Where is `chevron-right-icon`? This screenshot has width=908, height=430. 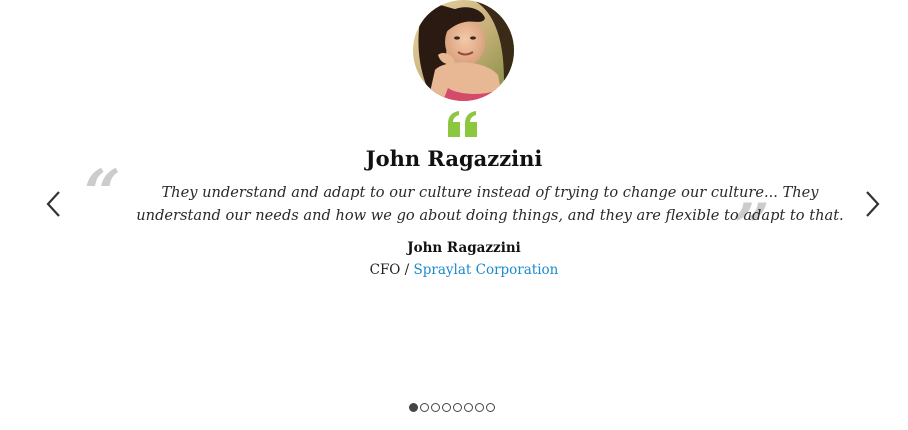
chevron-right-icon is located at coordinates (873, 204).